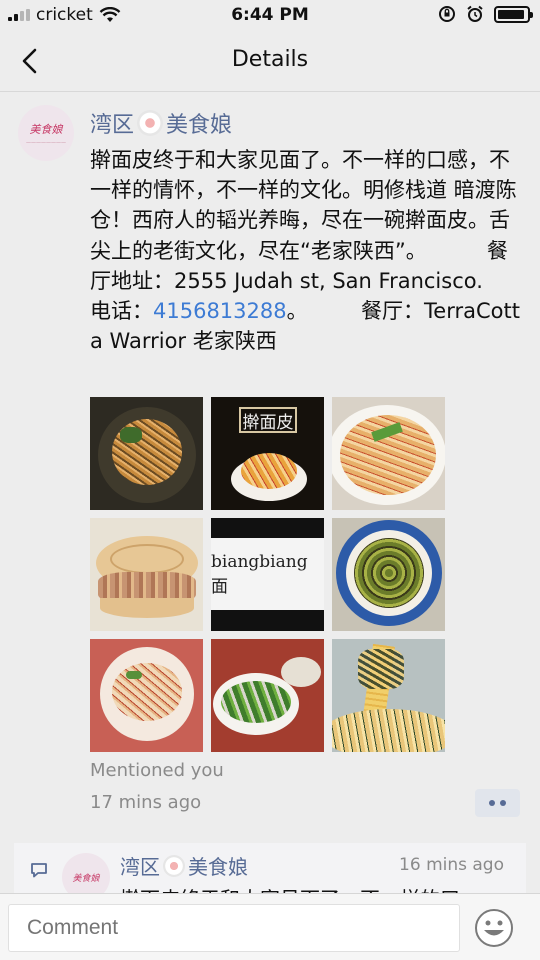 The height and width of the screenshot is (960, 540). I want to click on author-prefix: 湾区, so click(112, 125).